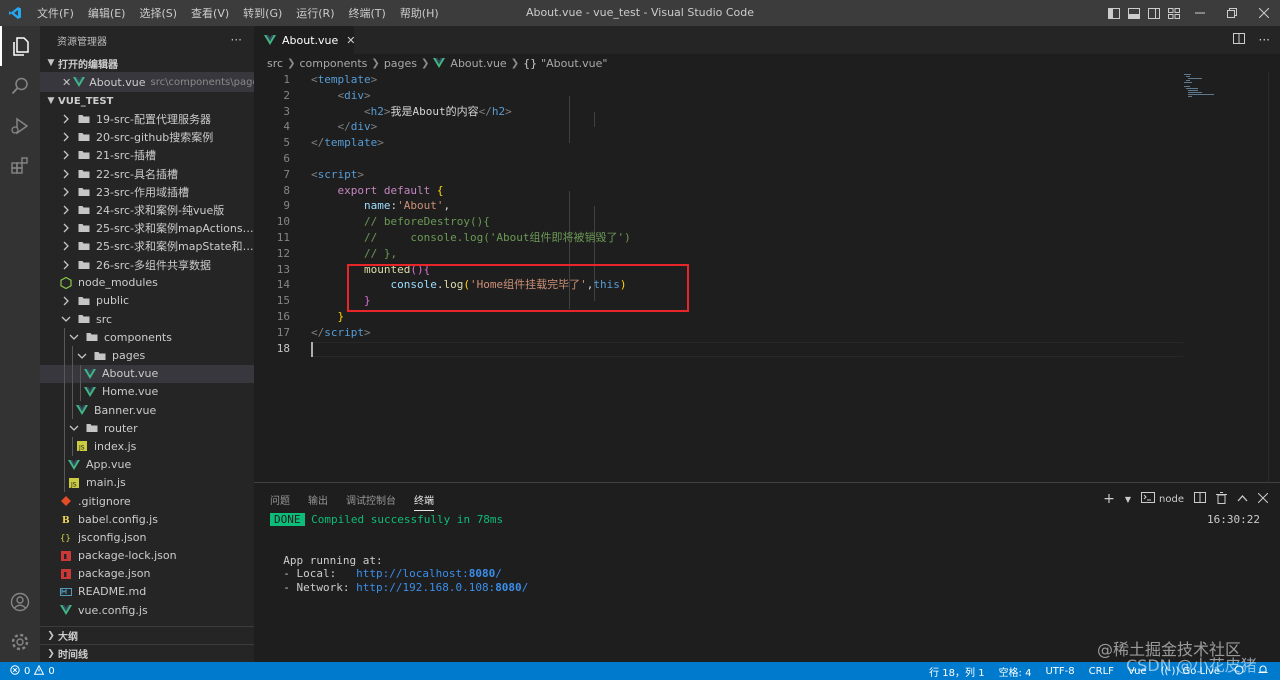 The image size is (1280, 680). I want to click on trash-icon, so click(1221, 499).